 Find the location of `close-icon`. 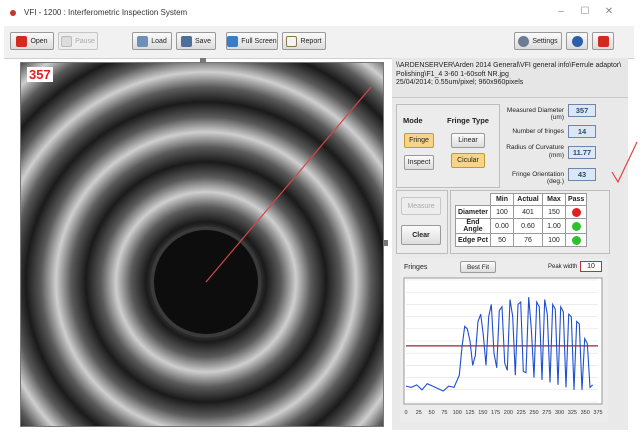

close-icon is located at coordinates (603, 41).